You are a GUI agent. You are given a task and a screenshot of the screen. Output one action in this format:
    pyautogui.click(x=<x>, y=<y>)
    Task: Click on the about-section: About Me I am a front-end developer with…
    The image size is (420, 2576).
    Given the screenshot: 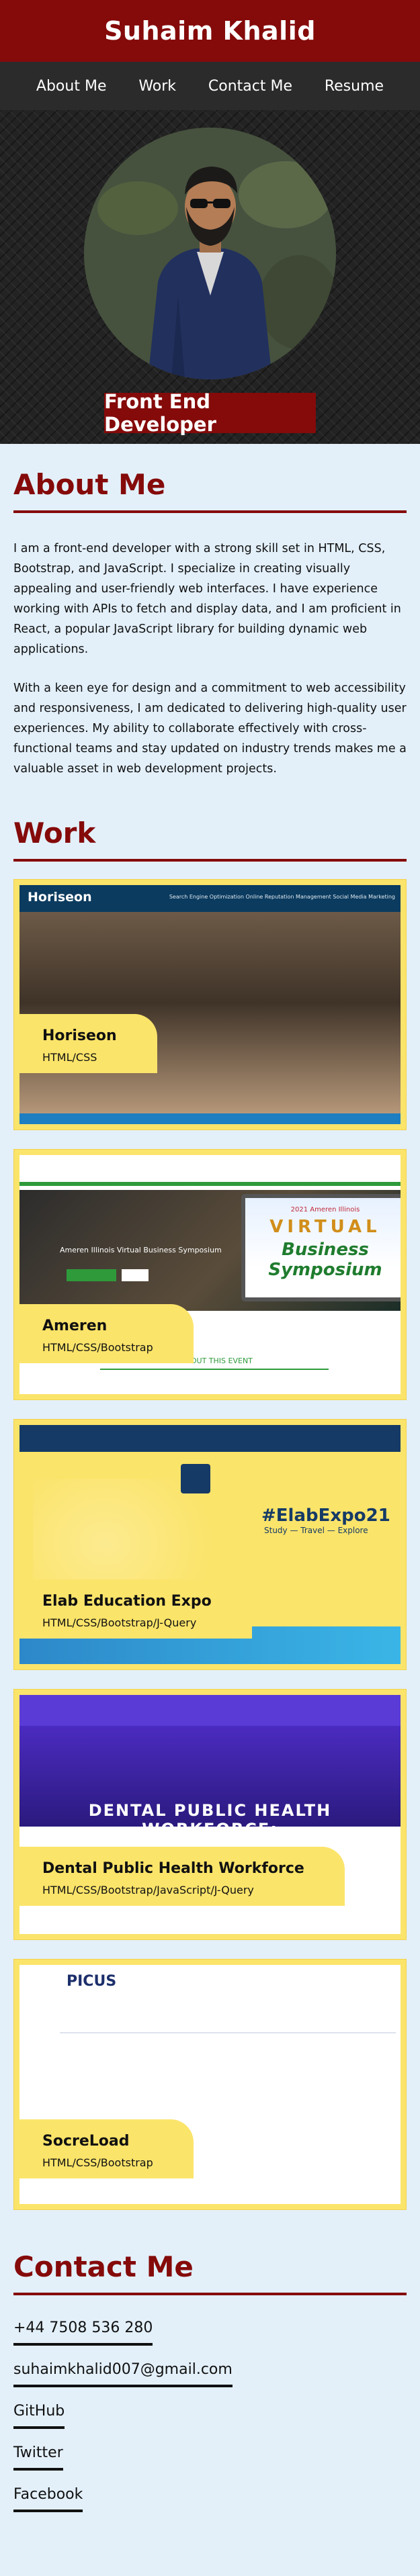 What is the action you would take?
    pyautogui.click(x=210, y=611)
    